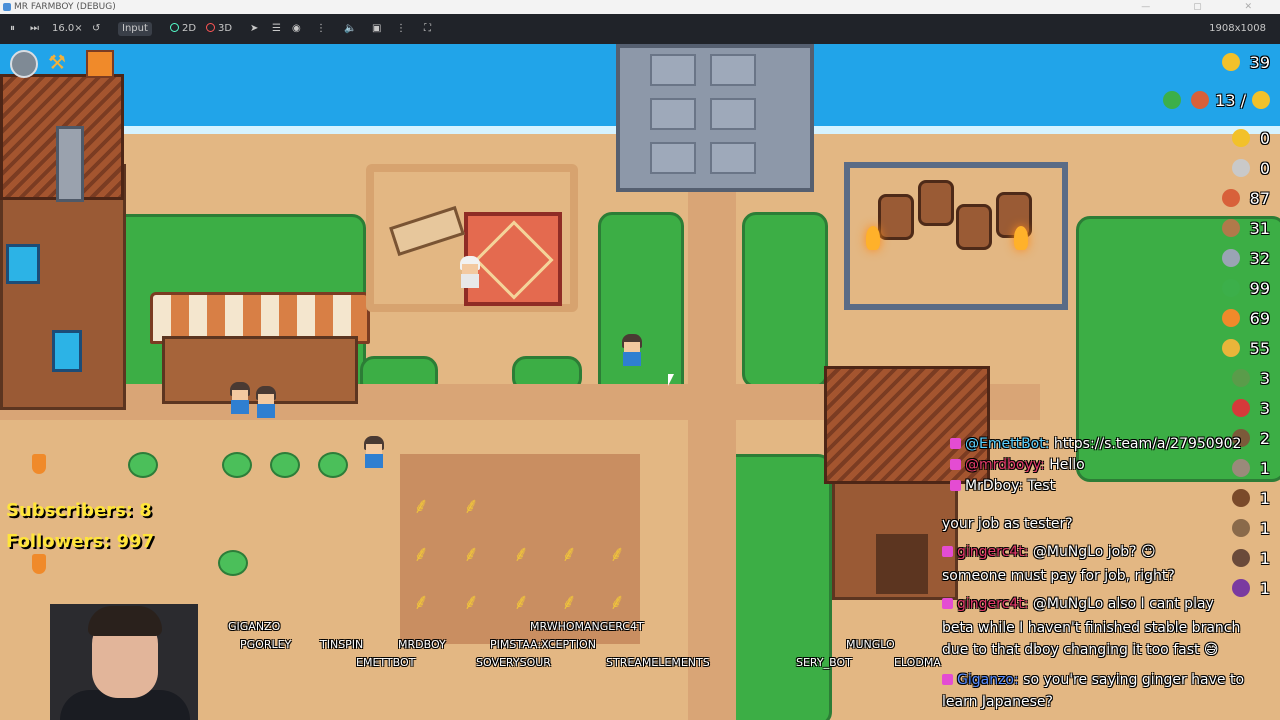  Describe the element at coordinates (254, 626) in the screenshot. I see `viewer-name: GIGANZO` at that location.